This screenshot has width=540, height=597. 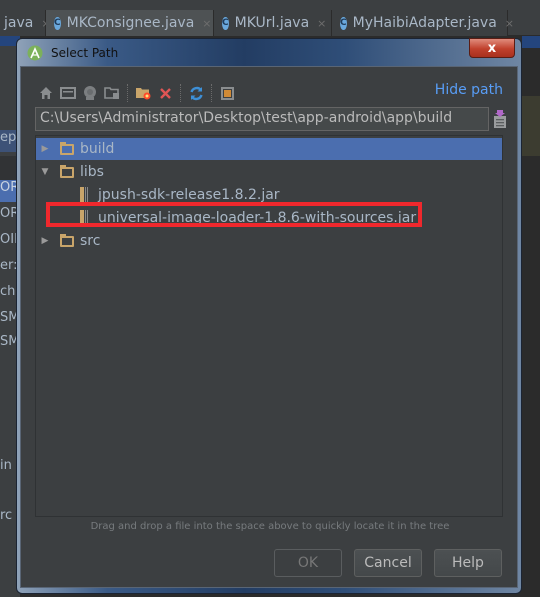 I want to click on tree-node-src: ▶ src, so click(x=269, y=241).